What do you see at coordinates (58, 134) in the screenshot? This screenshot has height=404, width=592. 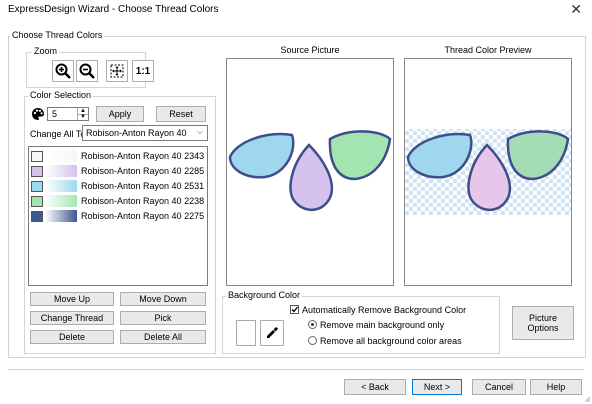 I see `change-all-label: Change All To` at bounding box center [58, 134].